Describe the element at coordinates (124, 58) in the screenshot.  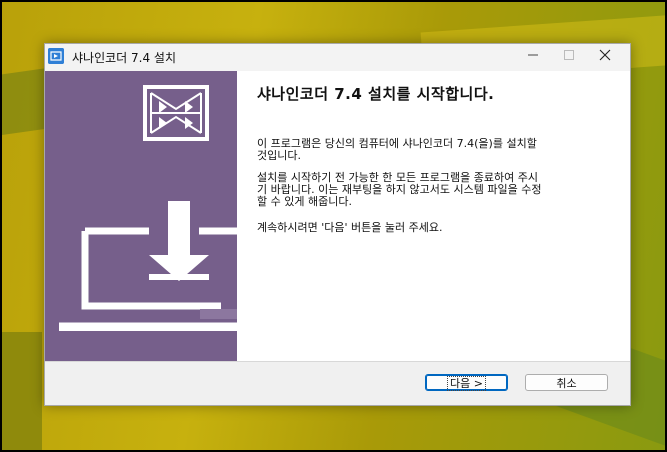
I see `window-title: 샤나인코더 7.4 설치` at that location.